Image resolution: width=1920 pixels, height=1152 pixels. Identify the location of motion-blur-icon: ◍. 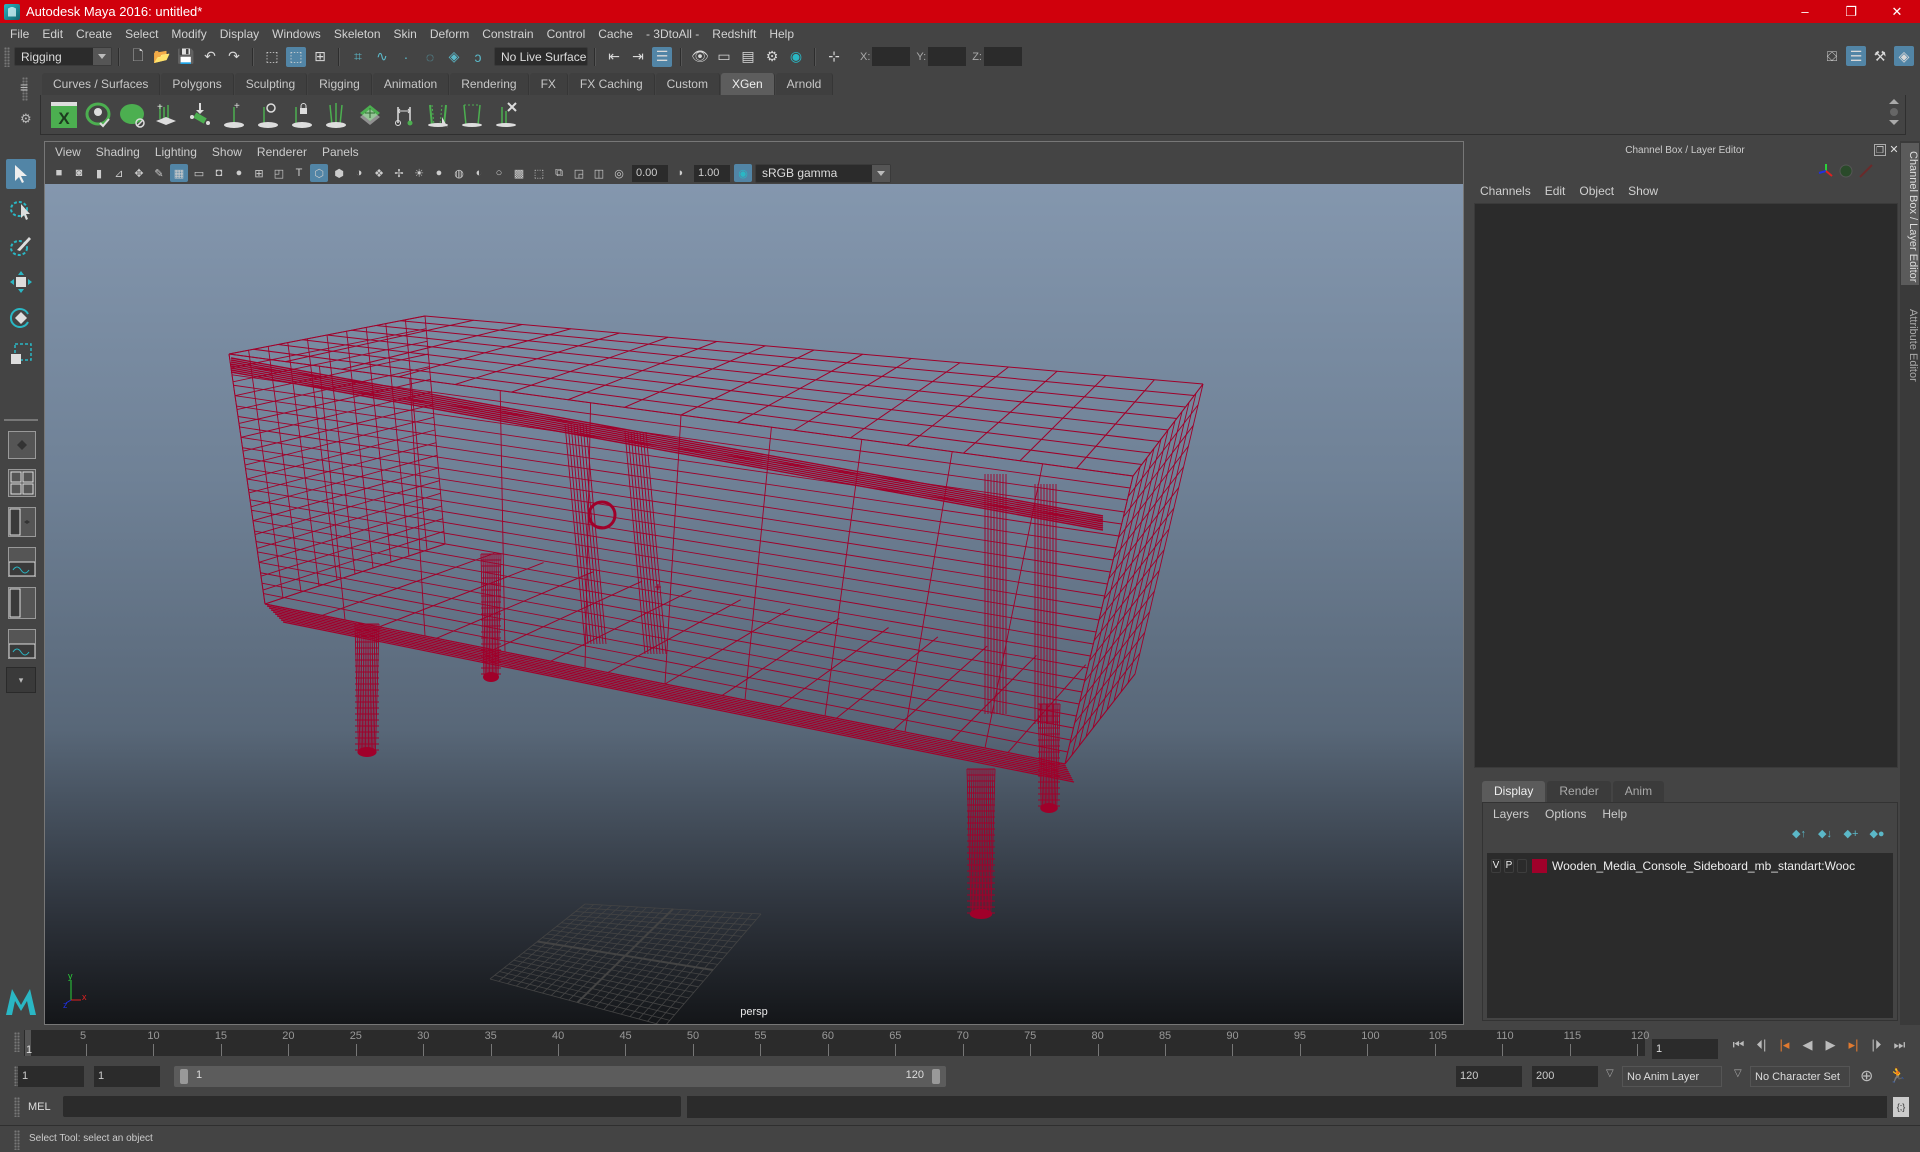
(459, 173).